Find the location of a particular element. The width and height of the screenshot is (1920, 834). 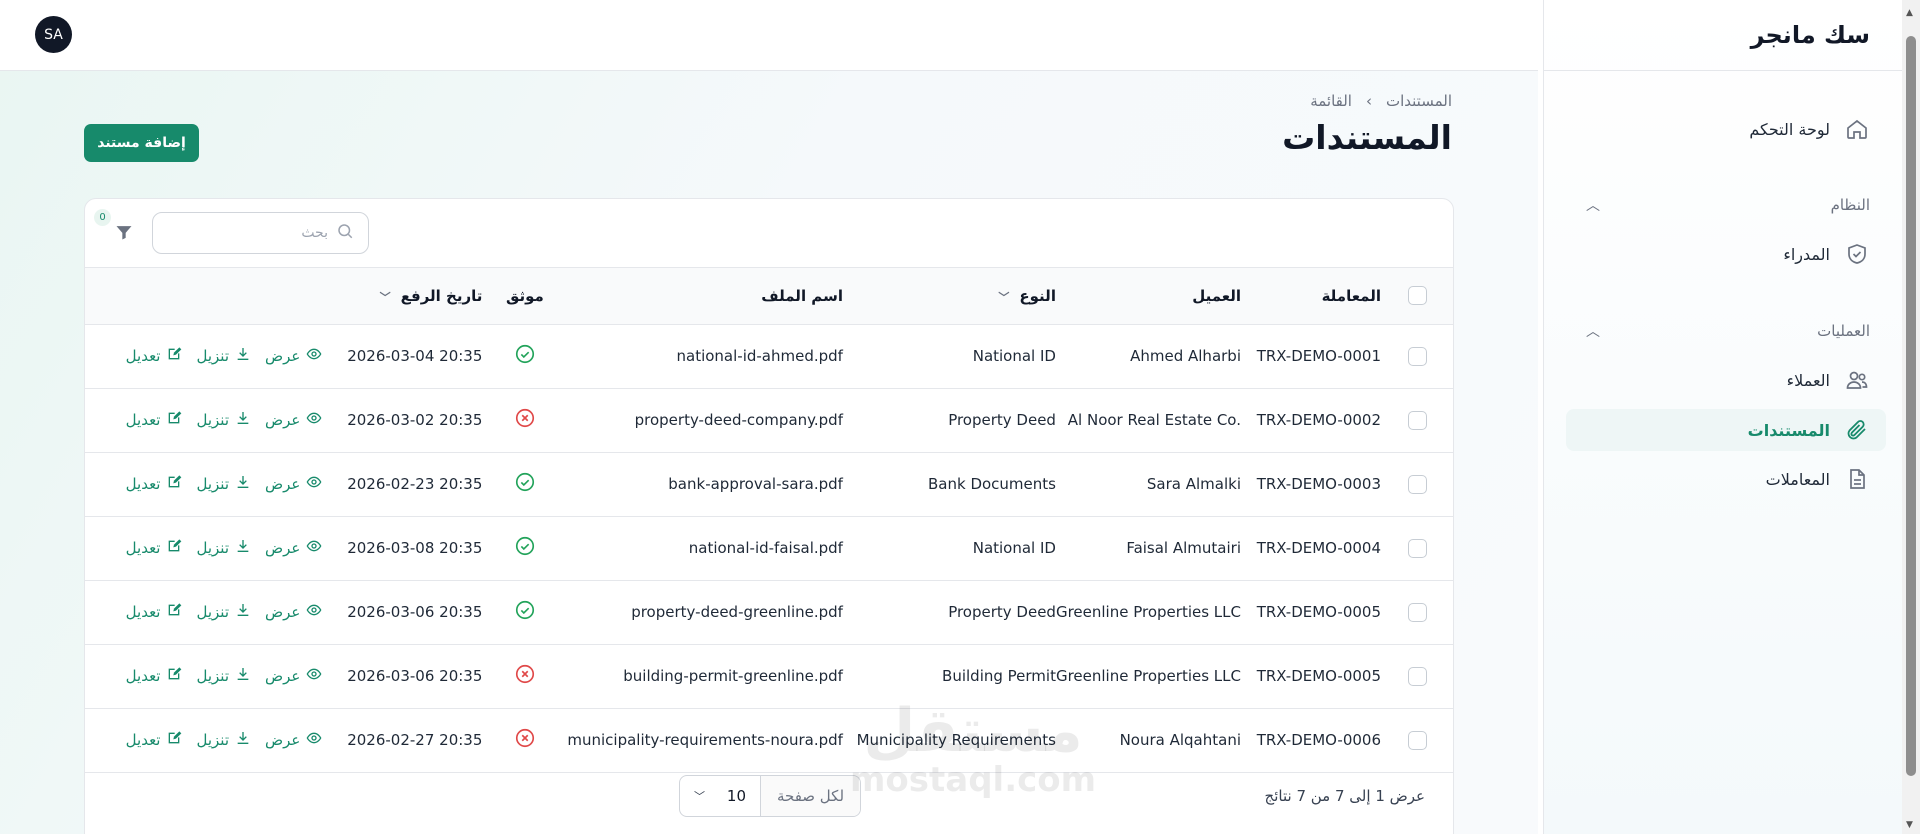

filter-icon is located at coordinates (124, 234).